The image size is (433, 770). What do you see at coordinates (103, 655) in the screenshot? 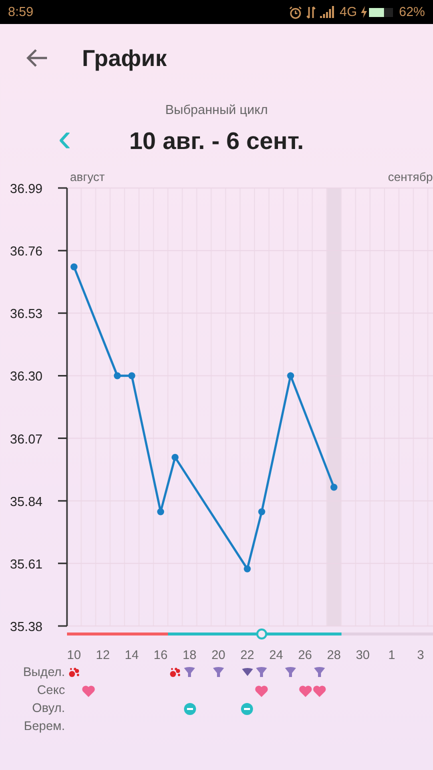
I see `x-tick-label: 12` at bounding box center [103, 655].